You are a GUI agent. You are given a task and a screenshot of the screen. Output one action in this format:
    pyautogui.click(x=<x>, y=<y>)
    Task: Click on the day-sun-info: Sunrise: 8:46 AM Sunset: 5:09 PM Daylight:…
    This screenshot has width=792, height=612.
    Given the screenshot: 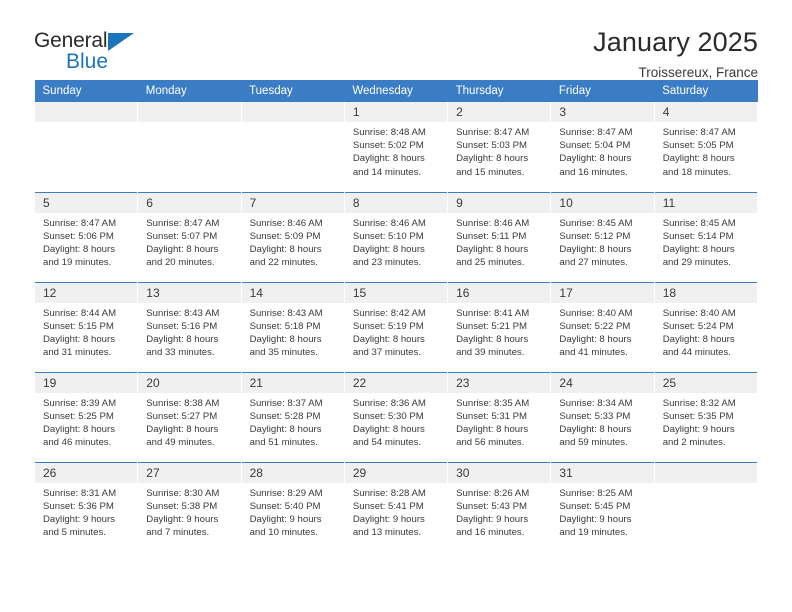 What is the action you would take?
    pyautogui.click(x=293, y=241)
    